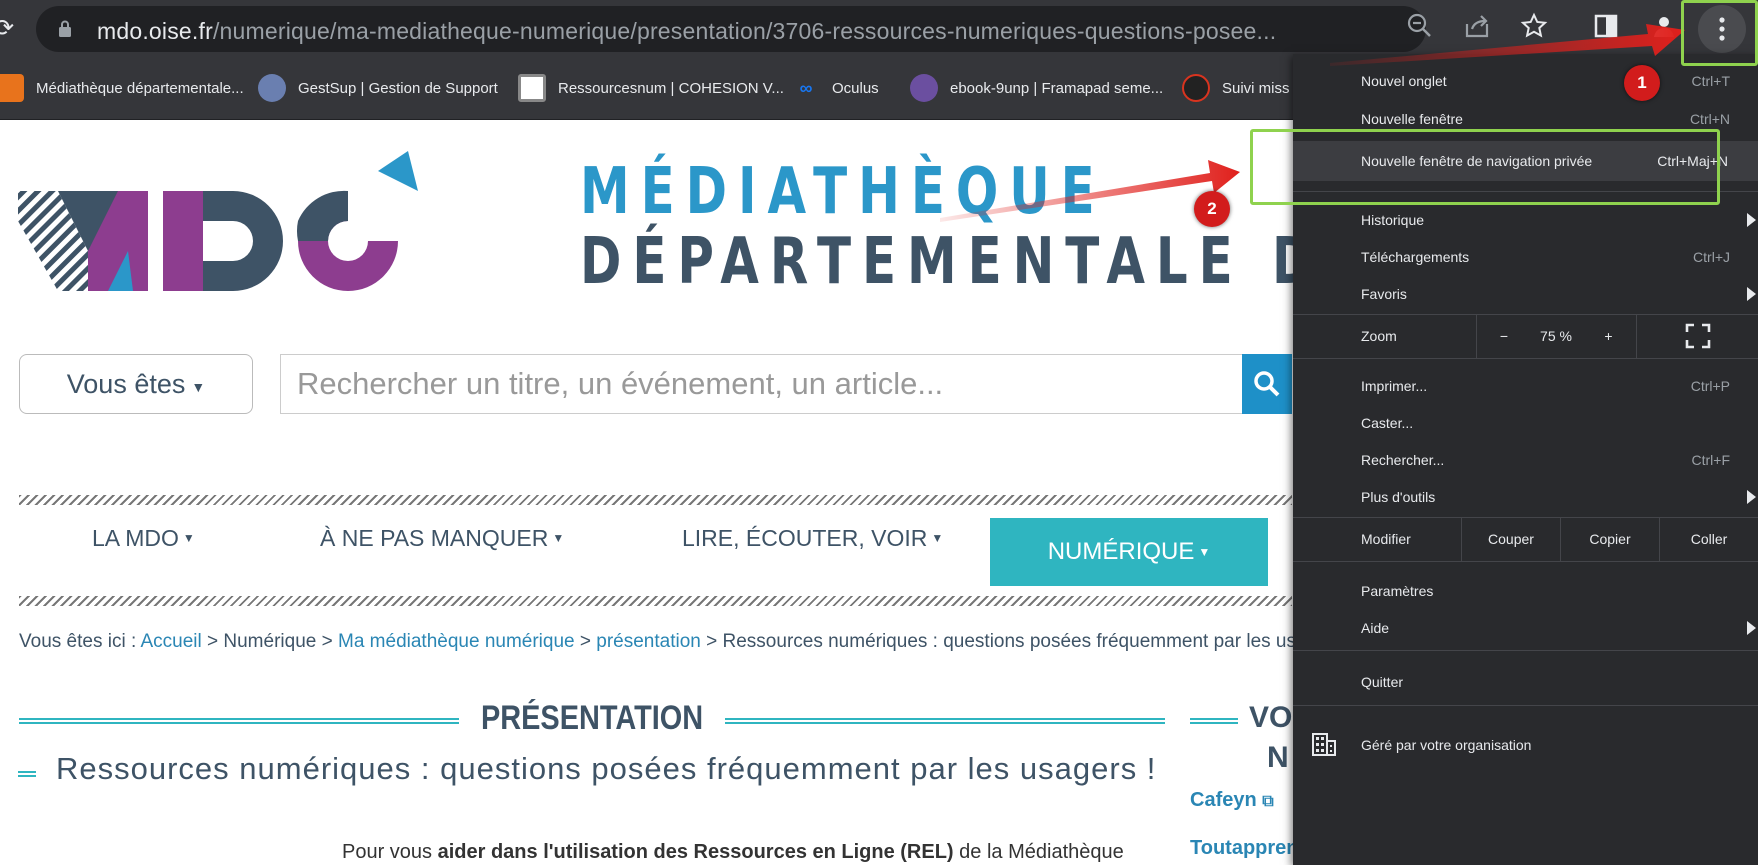 This screenshot has height=865, width=1758. I want to click on arrow-to-menu-icon, so click(1507, 45).